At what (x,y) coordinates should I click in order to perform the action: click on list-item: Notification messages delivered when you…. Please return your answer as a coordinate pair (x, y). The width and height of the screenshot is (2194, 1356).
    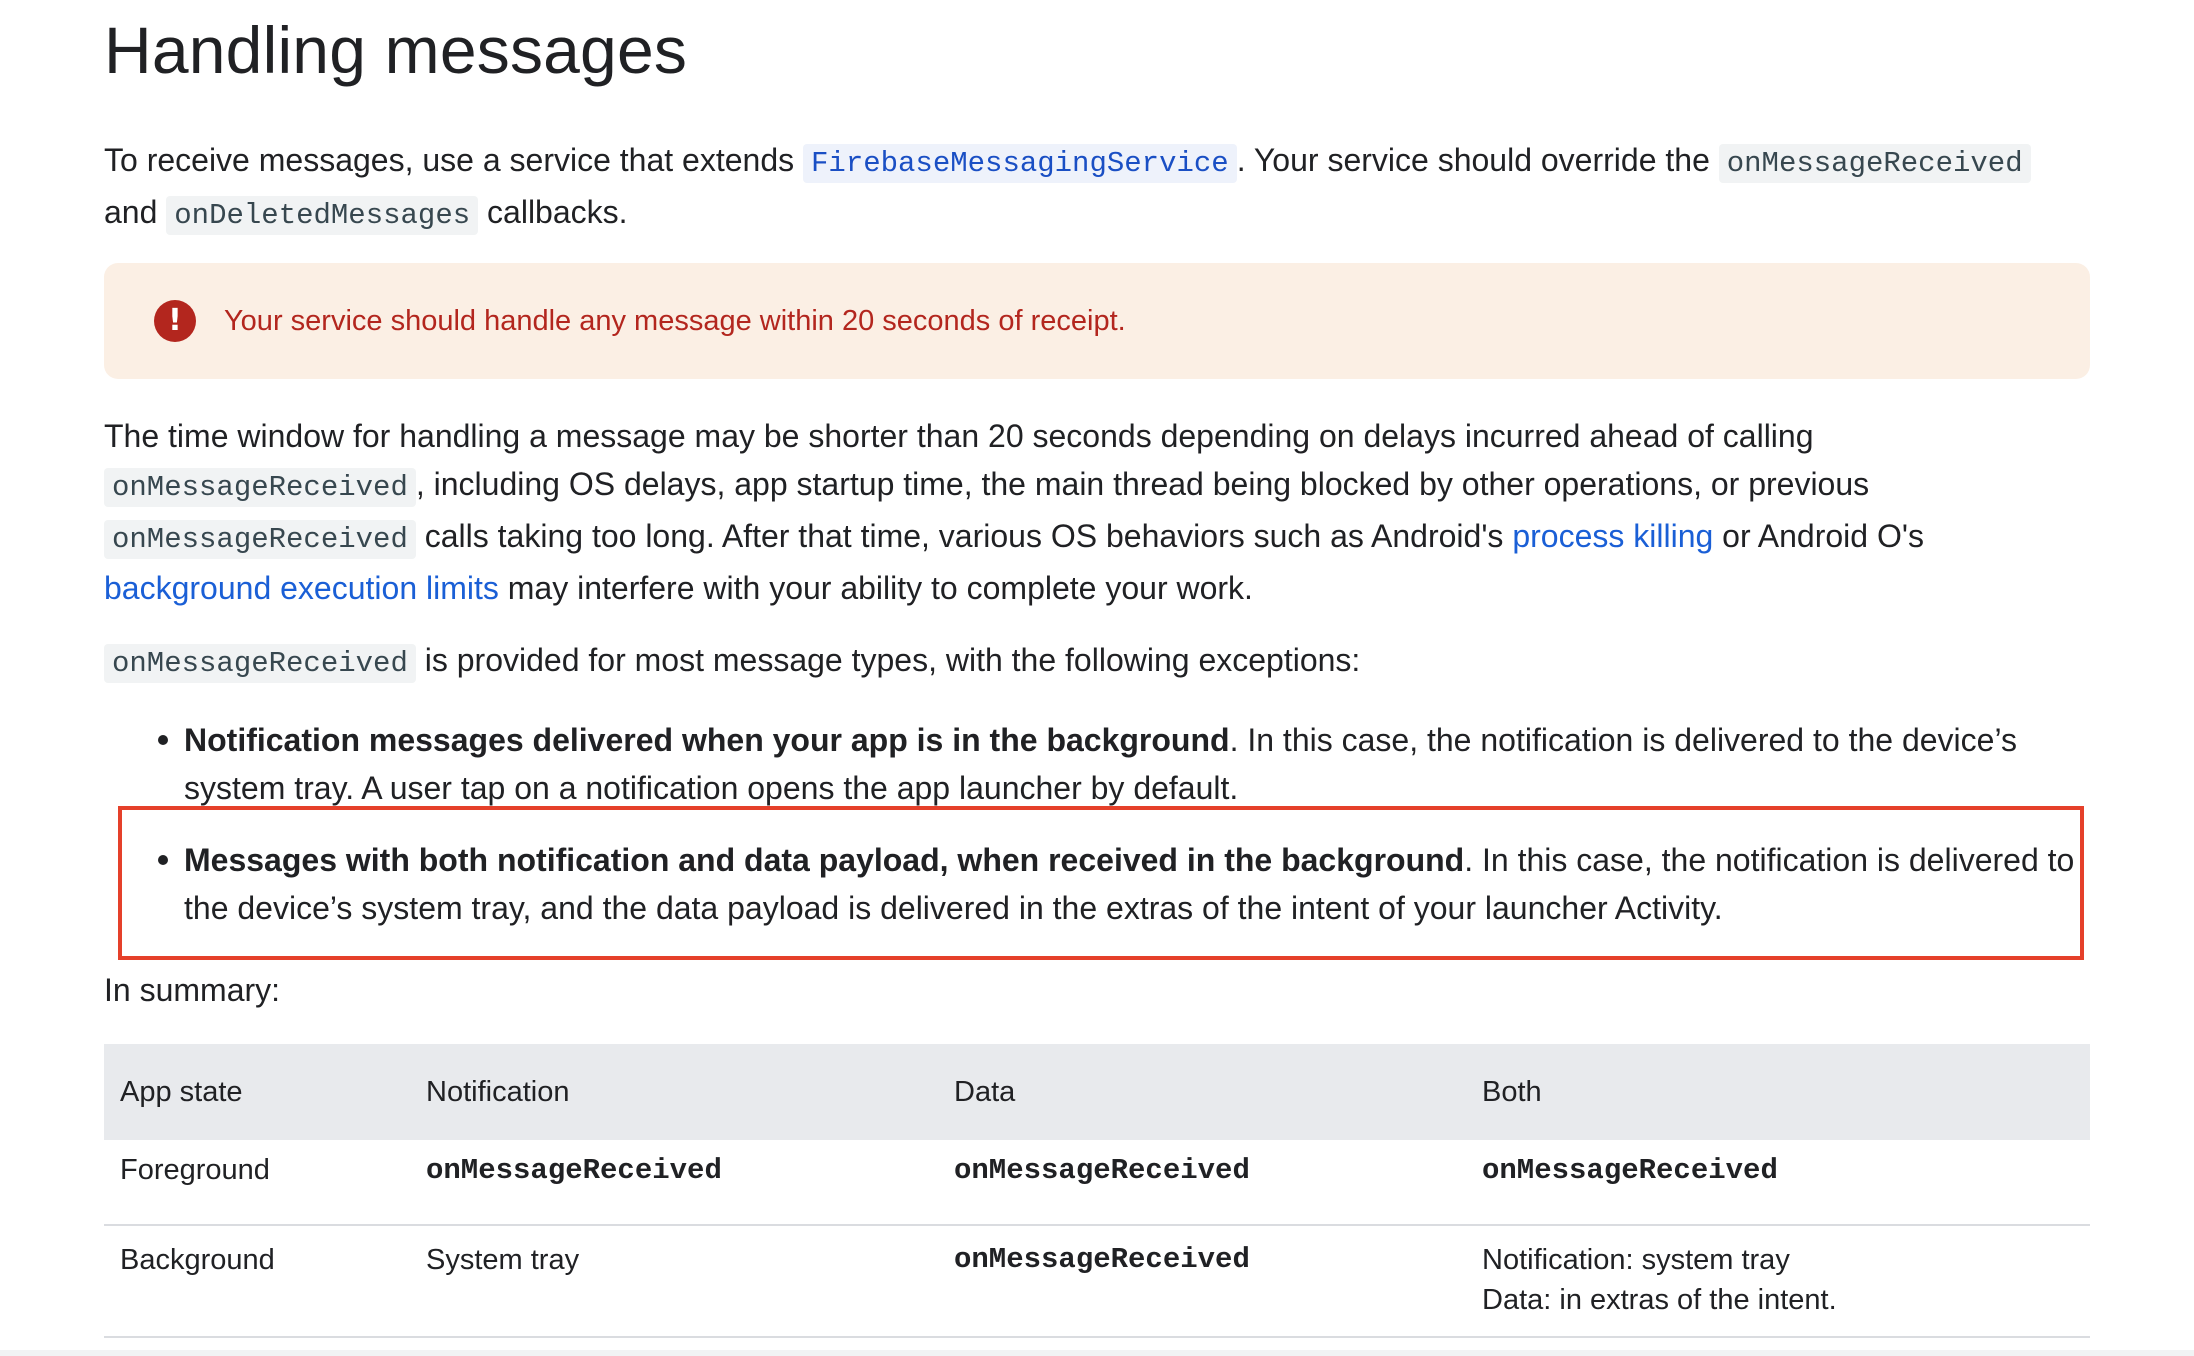
    Looking at the image, I should click on (1121, 764).